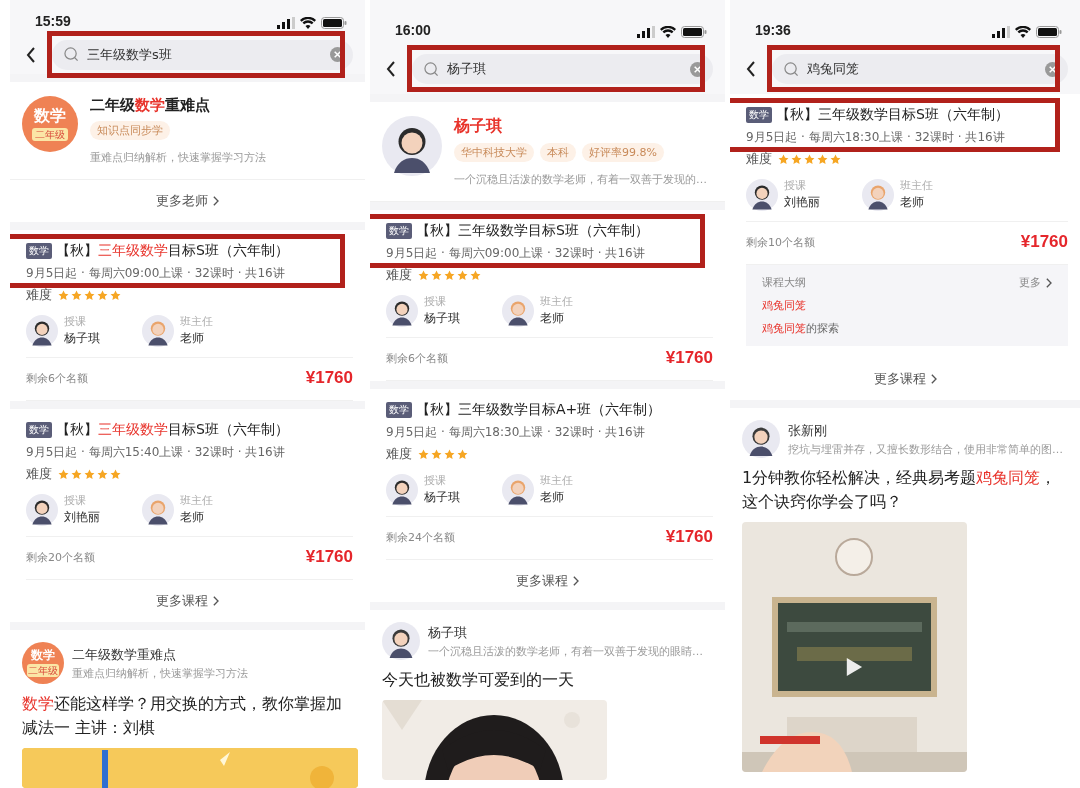 This screenshot has height=788, width=1080. I want to click on post-title: 1分钟教你轻松解决，经典易考题鸡兔同笼，这个诀窍你学会了吗？, so click(905, 490).